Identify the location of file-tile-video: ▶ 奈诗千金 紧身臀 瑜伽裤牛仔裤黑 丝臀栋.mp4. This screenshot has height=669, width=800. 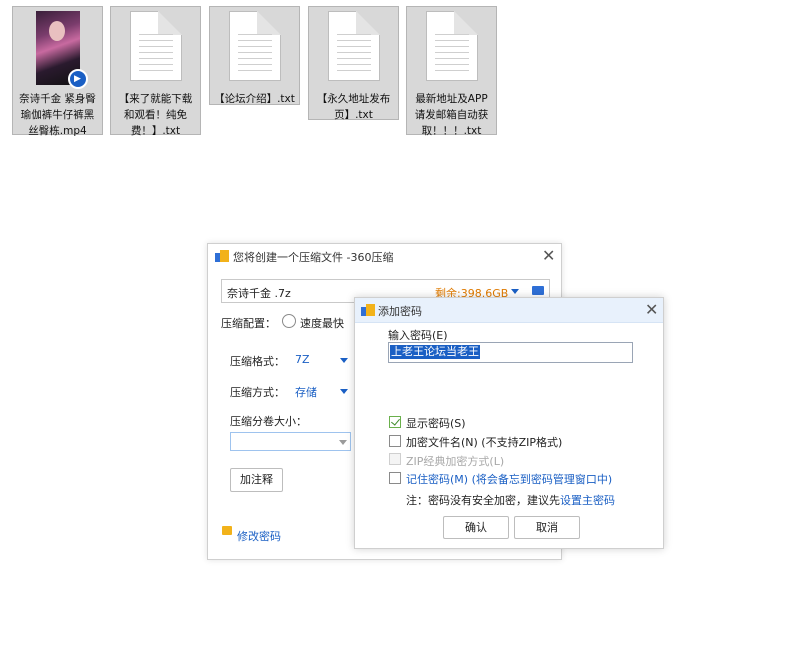
(57, 71).